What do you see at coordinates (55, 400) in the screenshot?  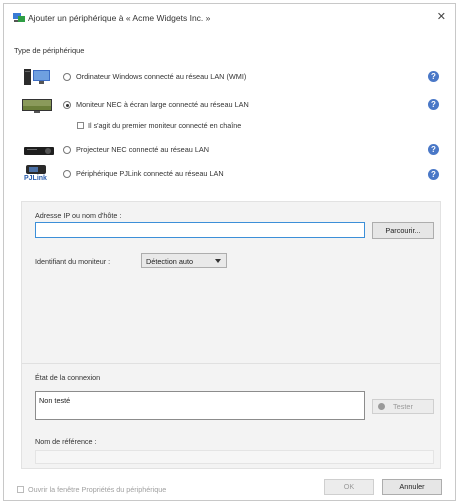 I see `connection-status-value: Non testé` at bounding box center [55, 400].